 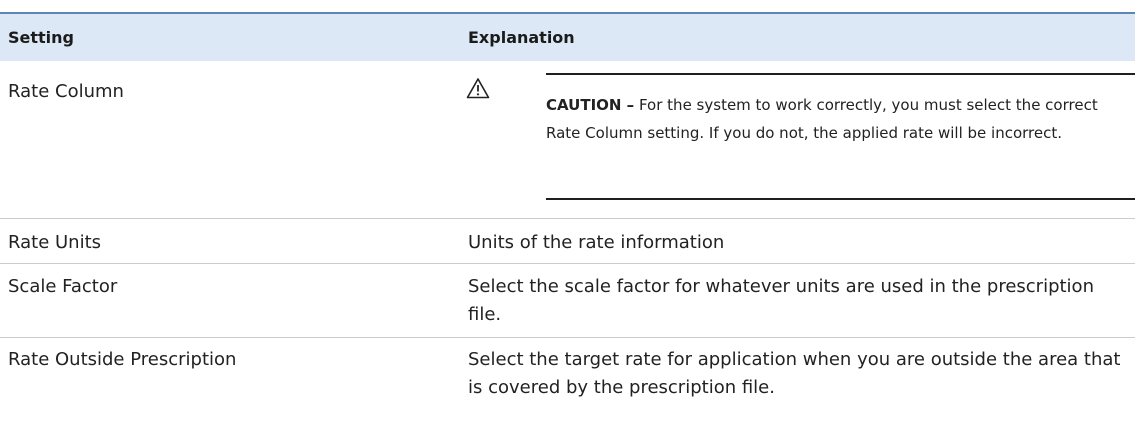 What do you see at coordinates (478, 88) in the screenshot?
I see `warning-triangle-icon` at bounding box center [478, 88].